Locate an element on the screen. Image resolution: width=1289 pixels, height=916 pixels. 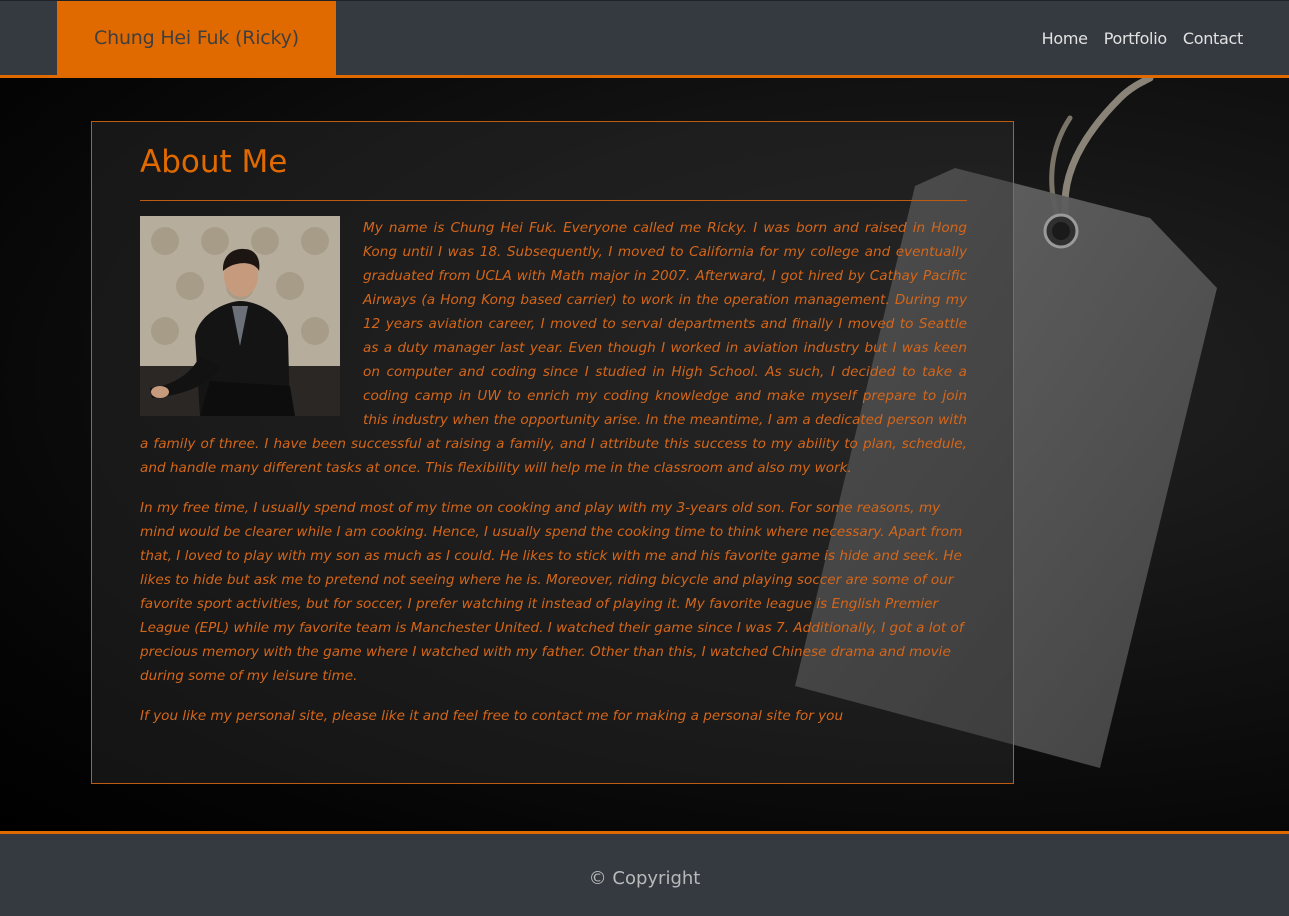
nav-home: Home is located at coordinates (1065, 38).